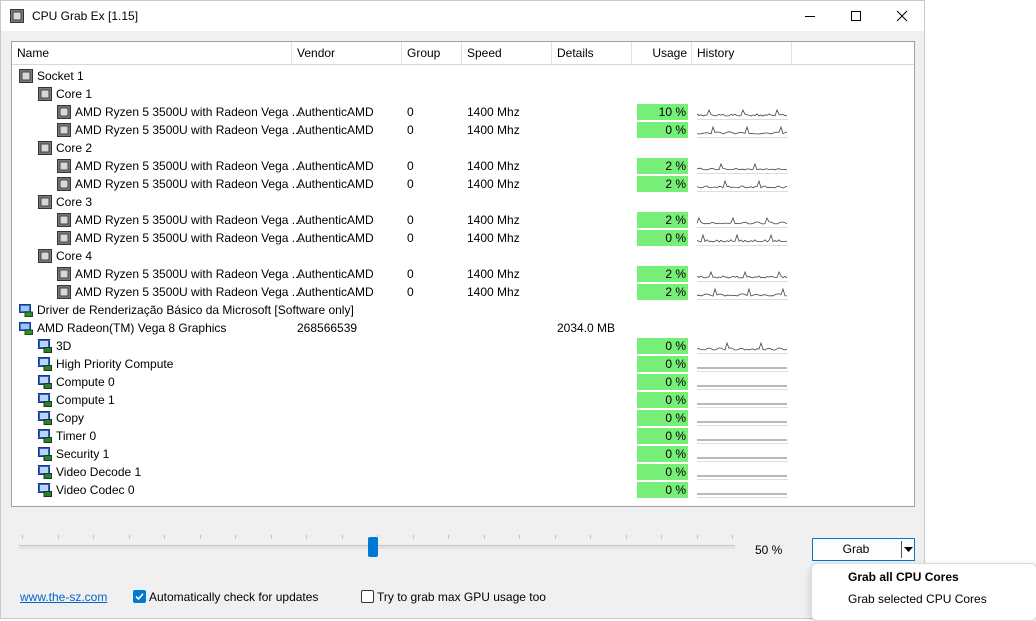 The height and width of the screenshot is (621, 1036). What do you see at coordinates (456, 597) in the screenshot?
I see `gpu-usage-checkbox: Try to grab max GPU usage too` at bounding box center [456, 597].